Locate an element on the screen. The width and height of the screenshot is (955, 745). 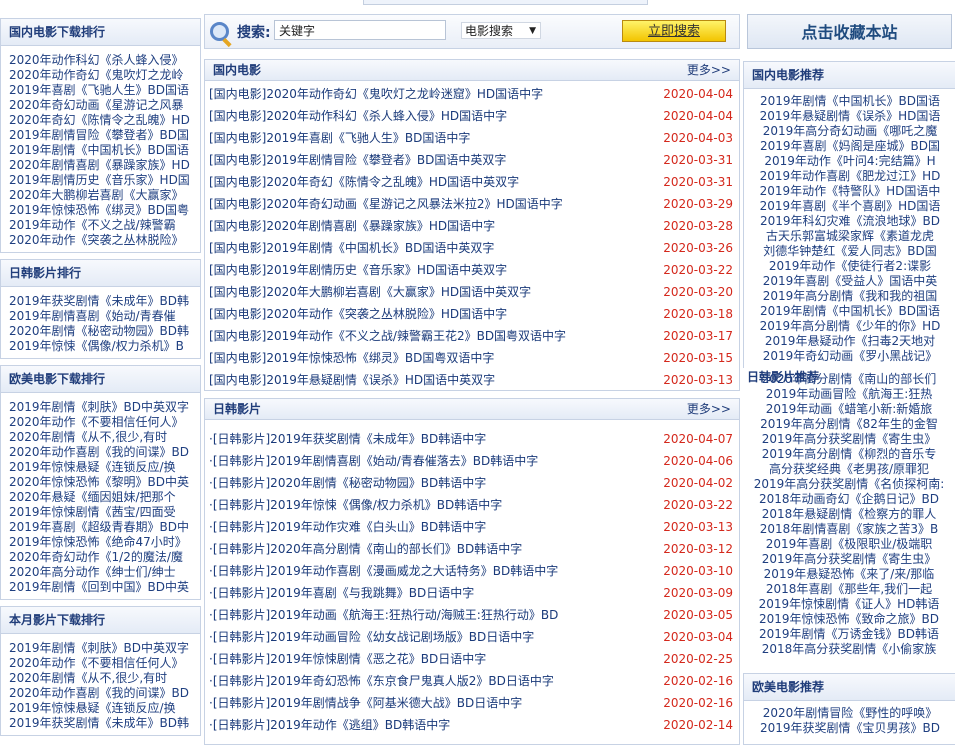
movie-link: ·[日韩影片]2019年惊悚剧情《恶之花》BD日语中字 is located at coordinates (347, 659).